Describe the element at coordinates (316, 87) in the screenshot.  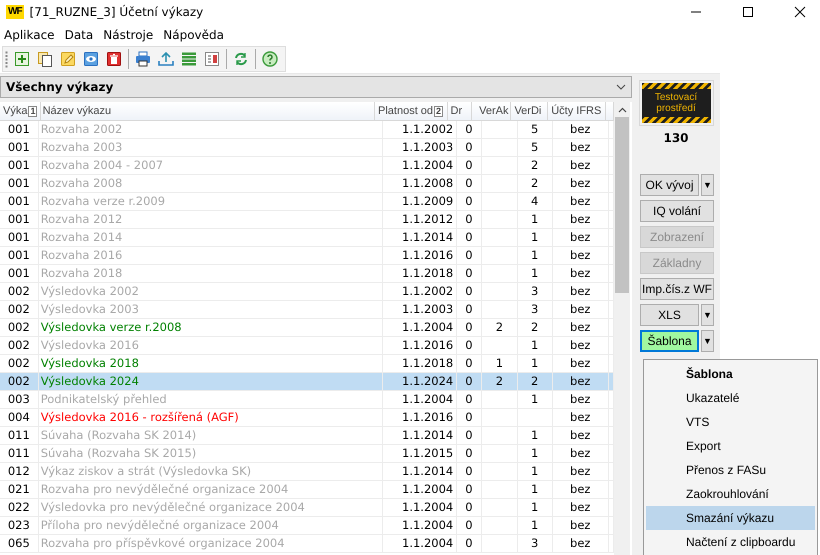
I see `group-header: Všechny výkazy` at that location.